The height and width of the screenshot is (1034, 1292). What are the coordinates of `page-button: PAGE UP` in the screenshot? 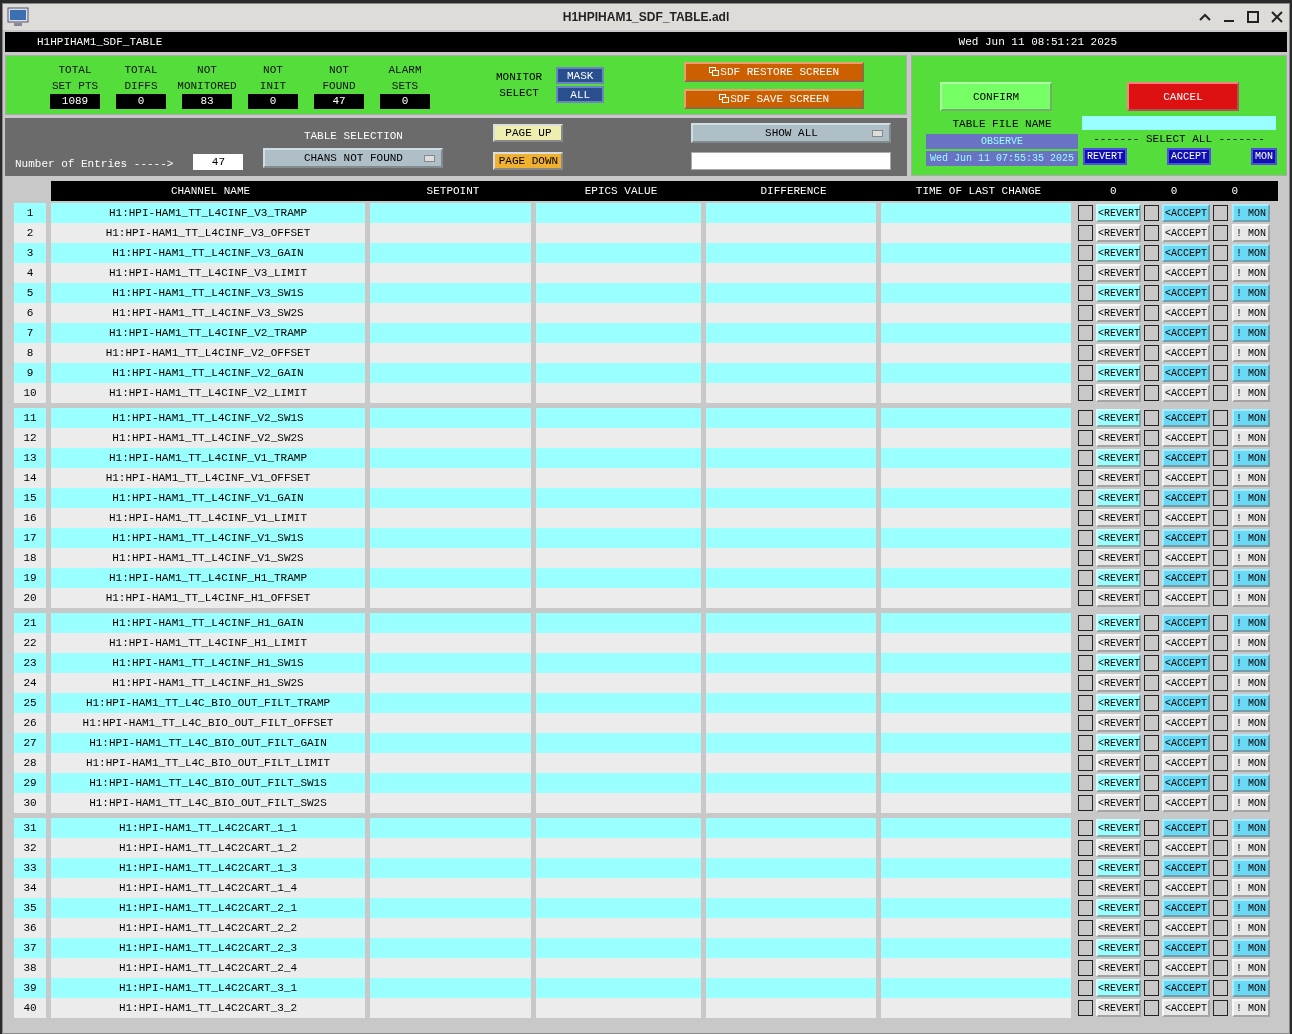 It's located at (528, 133).